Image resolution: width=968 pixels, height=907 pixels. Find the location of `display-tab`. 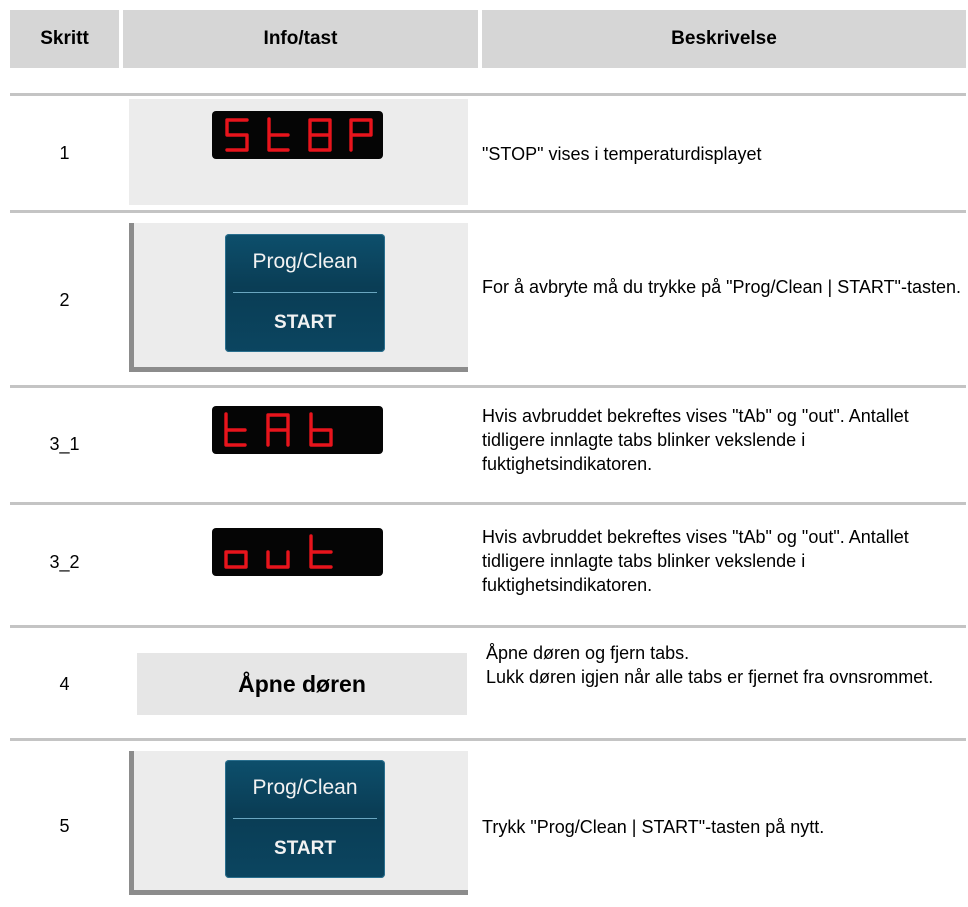

display-tab is located at coordinates (297, 430).